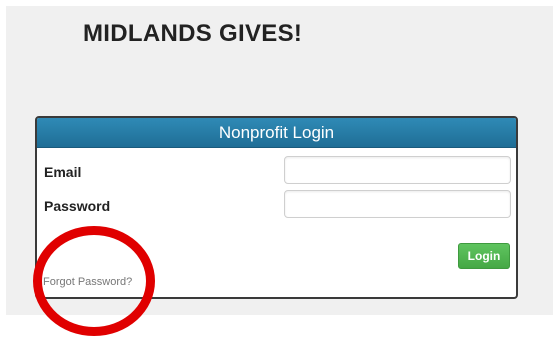  Describe the element at coordinates (276, 133) in the screenshot. I see `panel-title: Nonprofit Login` at that location.